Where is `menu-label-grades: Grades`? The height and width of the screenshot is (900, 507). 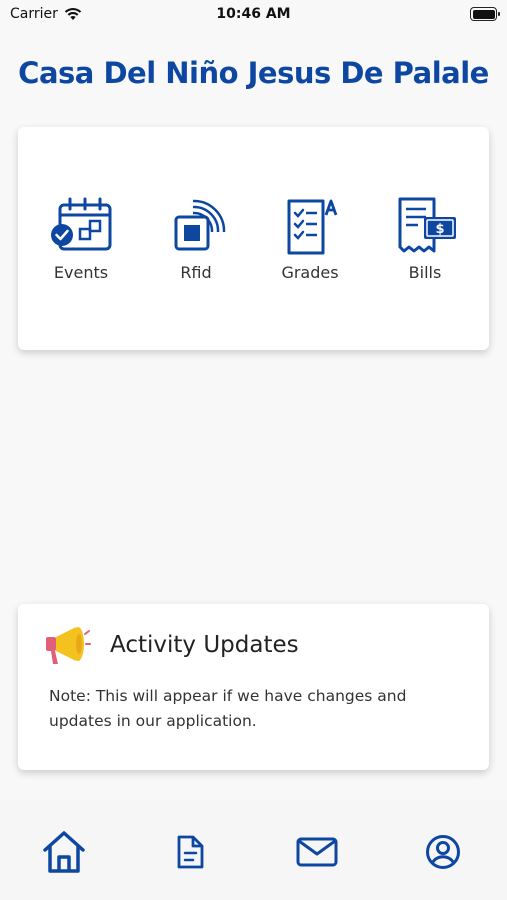
menu-label-grades: Grades is located at coordinates (310, 272).